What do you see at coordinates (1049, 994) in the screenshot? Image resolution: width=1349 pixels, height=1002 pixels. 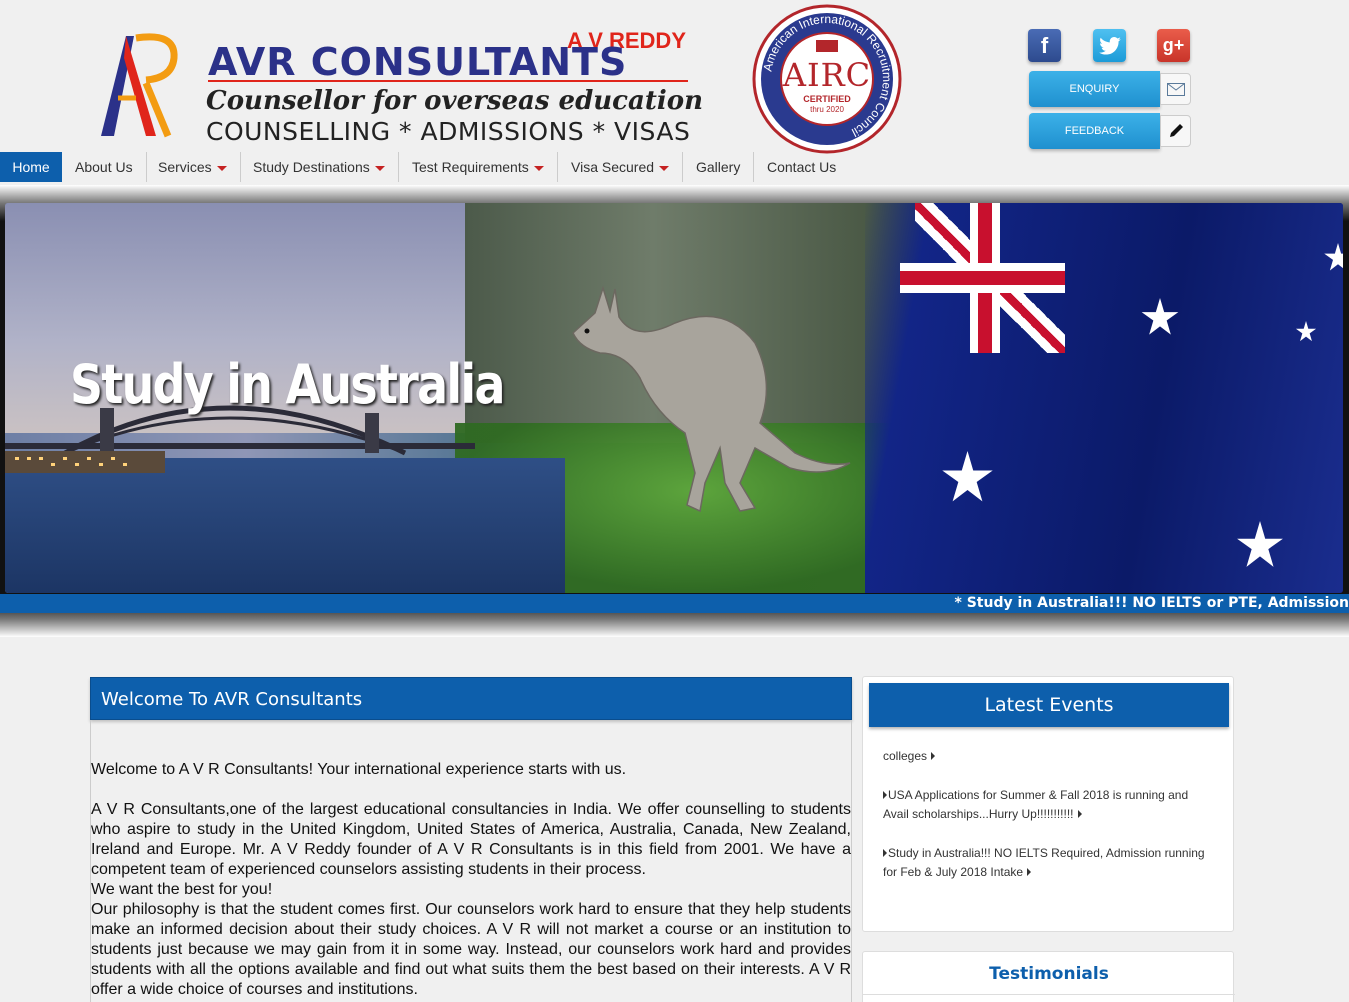 I see `testimonials-divider` at bounding box center [1049, 994].